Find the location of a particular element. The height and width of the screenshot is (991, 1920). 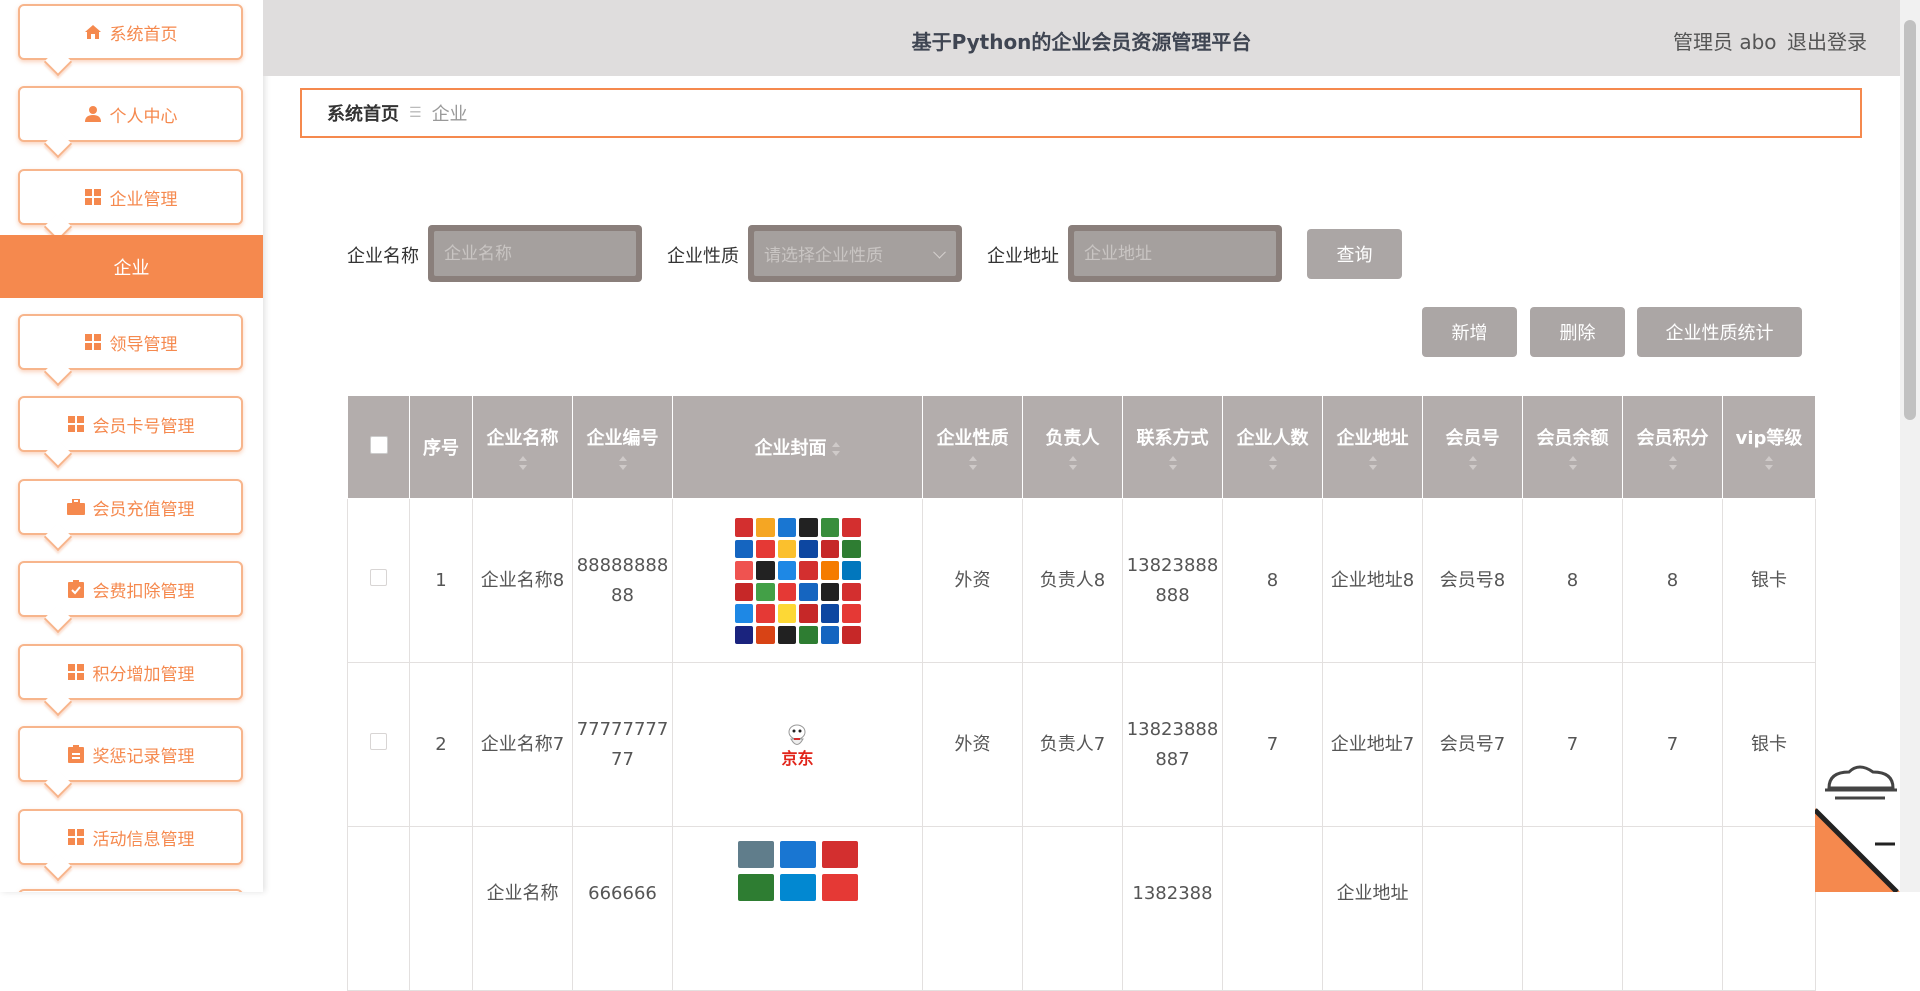

logout-link: 退出登录 is located at coordinates (1827, 40).